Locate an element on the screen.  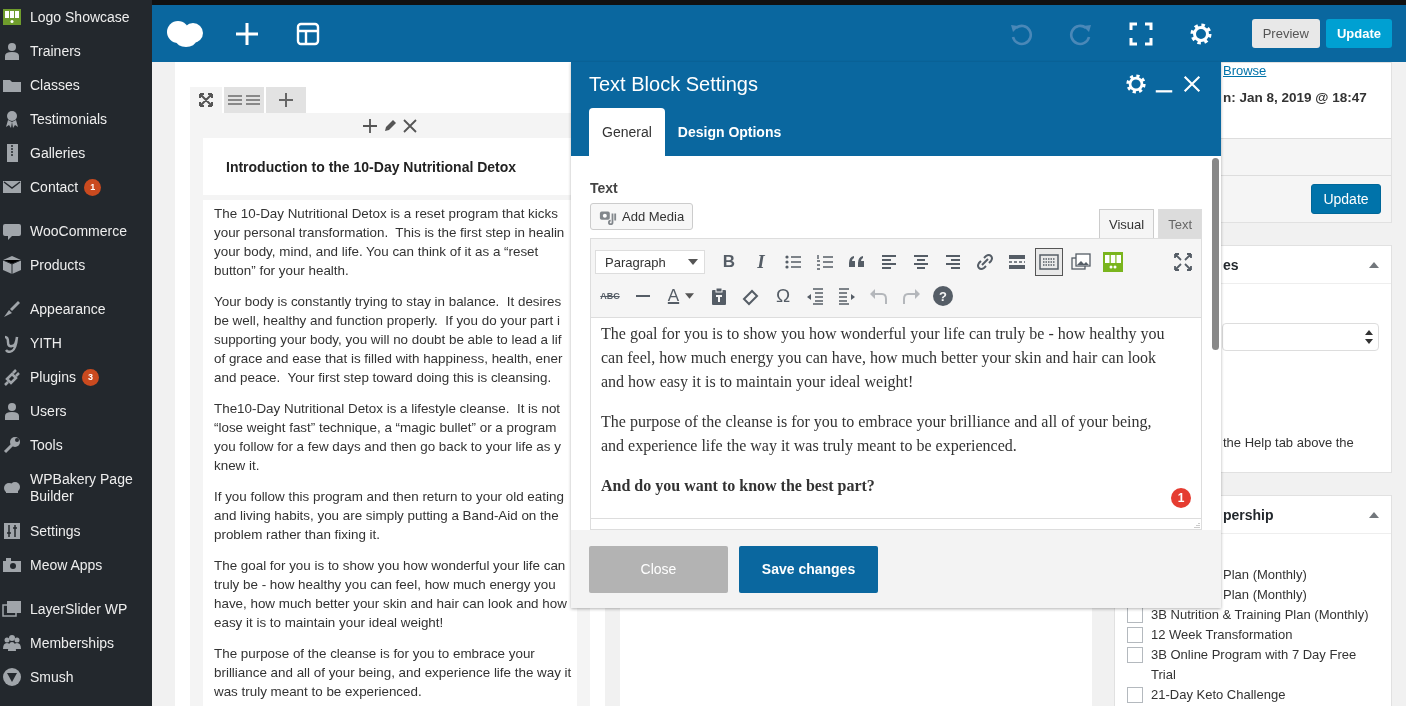
tab: Design Options is located at coordinates (729, 132).